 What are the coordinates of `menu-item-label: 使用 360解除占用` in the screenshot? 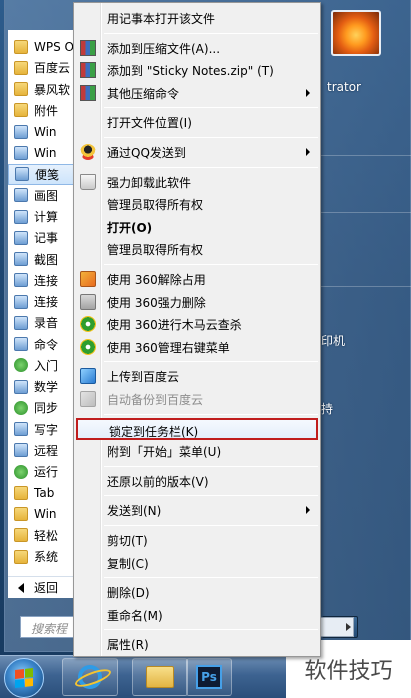 It's located at (156, 280).